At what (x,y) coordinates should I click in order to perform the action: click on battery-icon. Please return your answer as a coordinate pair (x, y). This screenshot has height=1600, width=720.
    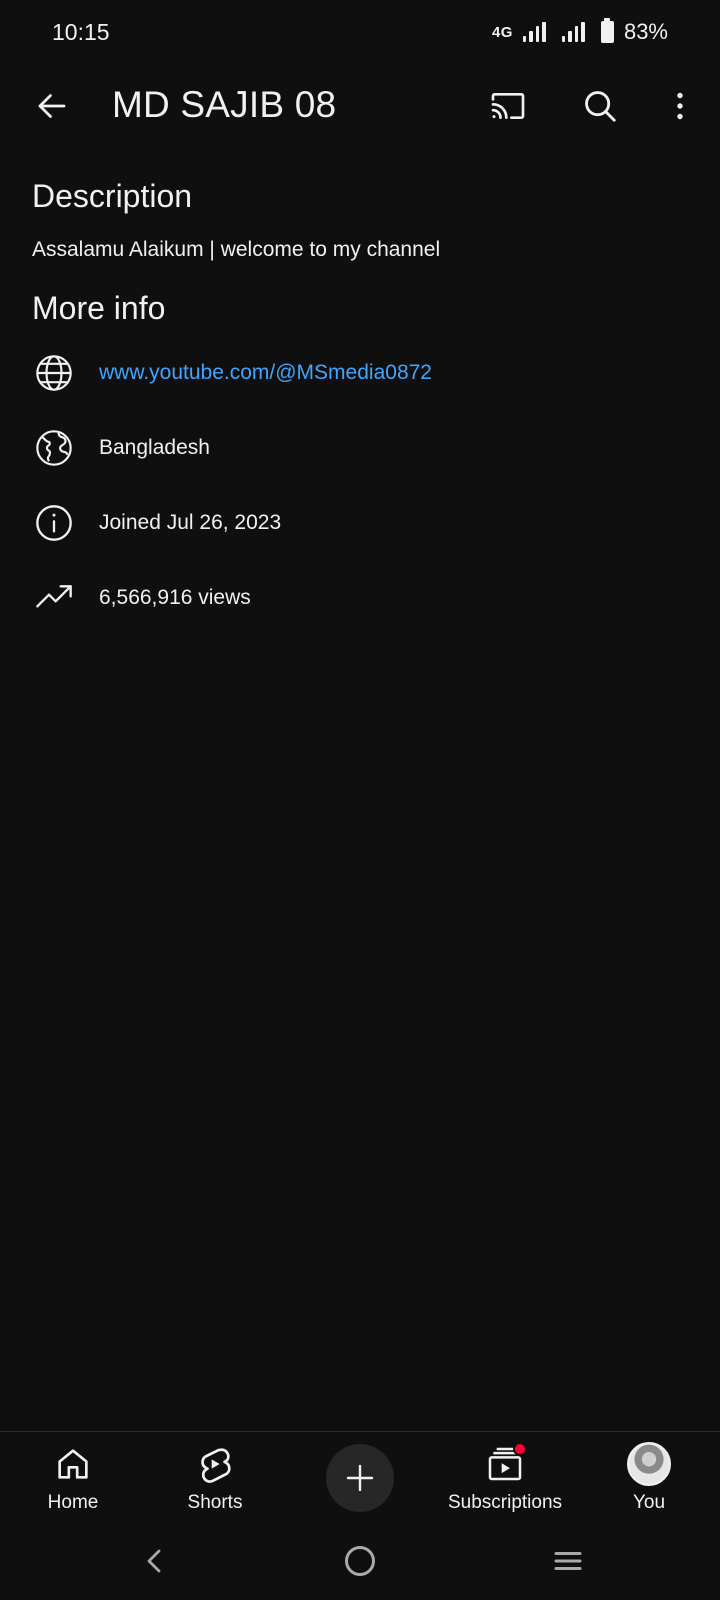
    Looking at the image, I should click on (607, 30).